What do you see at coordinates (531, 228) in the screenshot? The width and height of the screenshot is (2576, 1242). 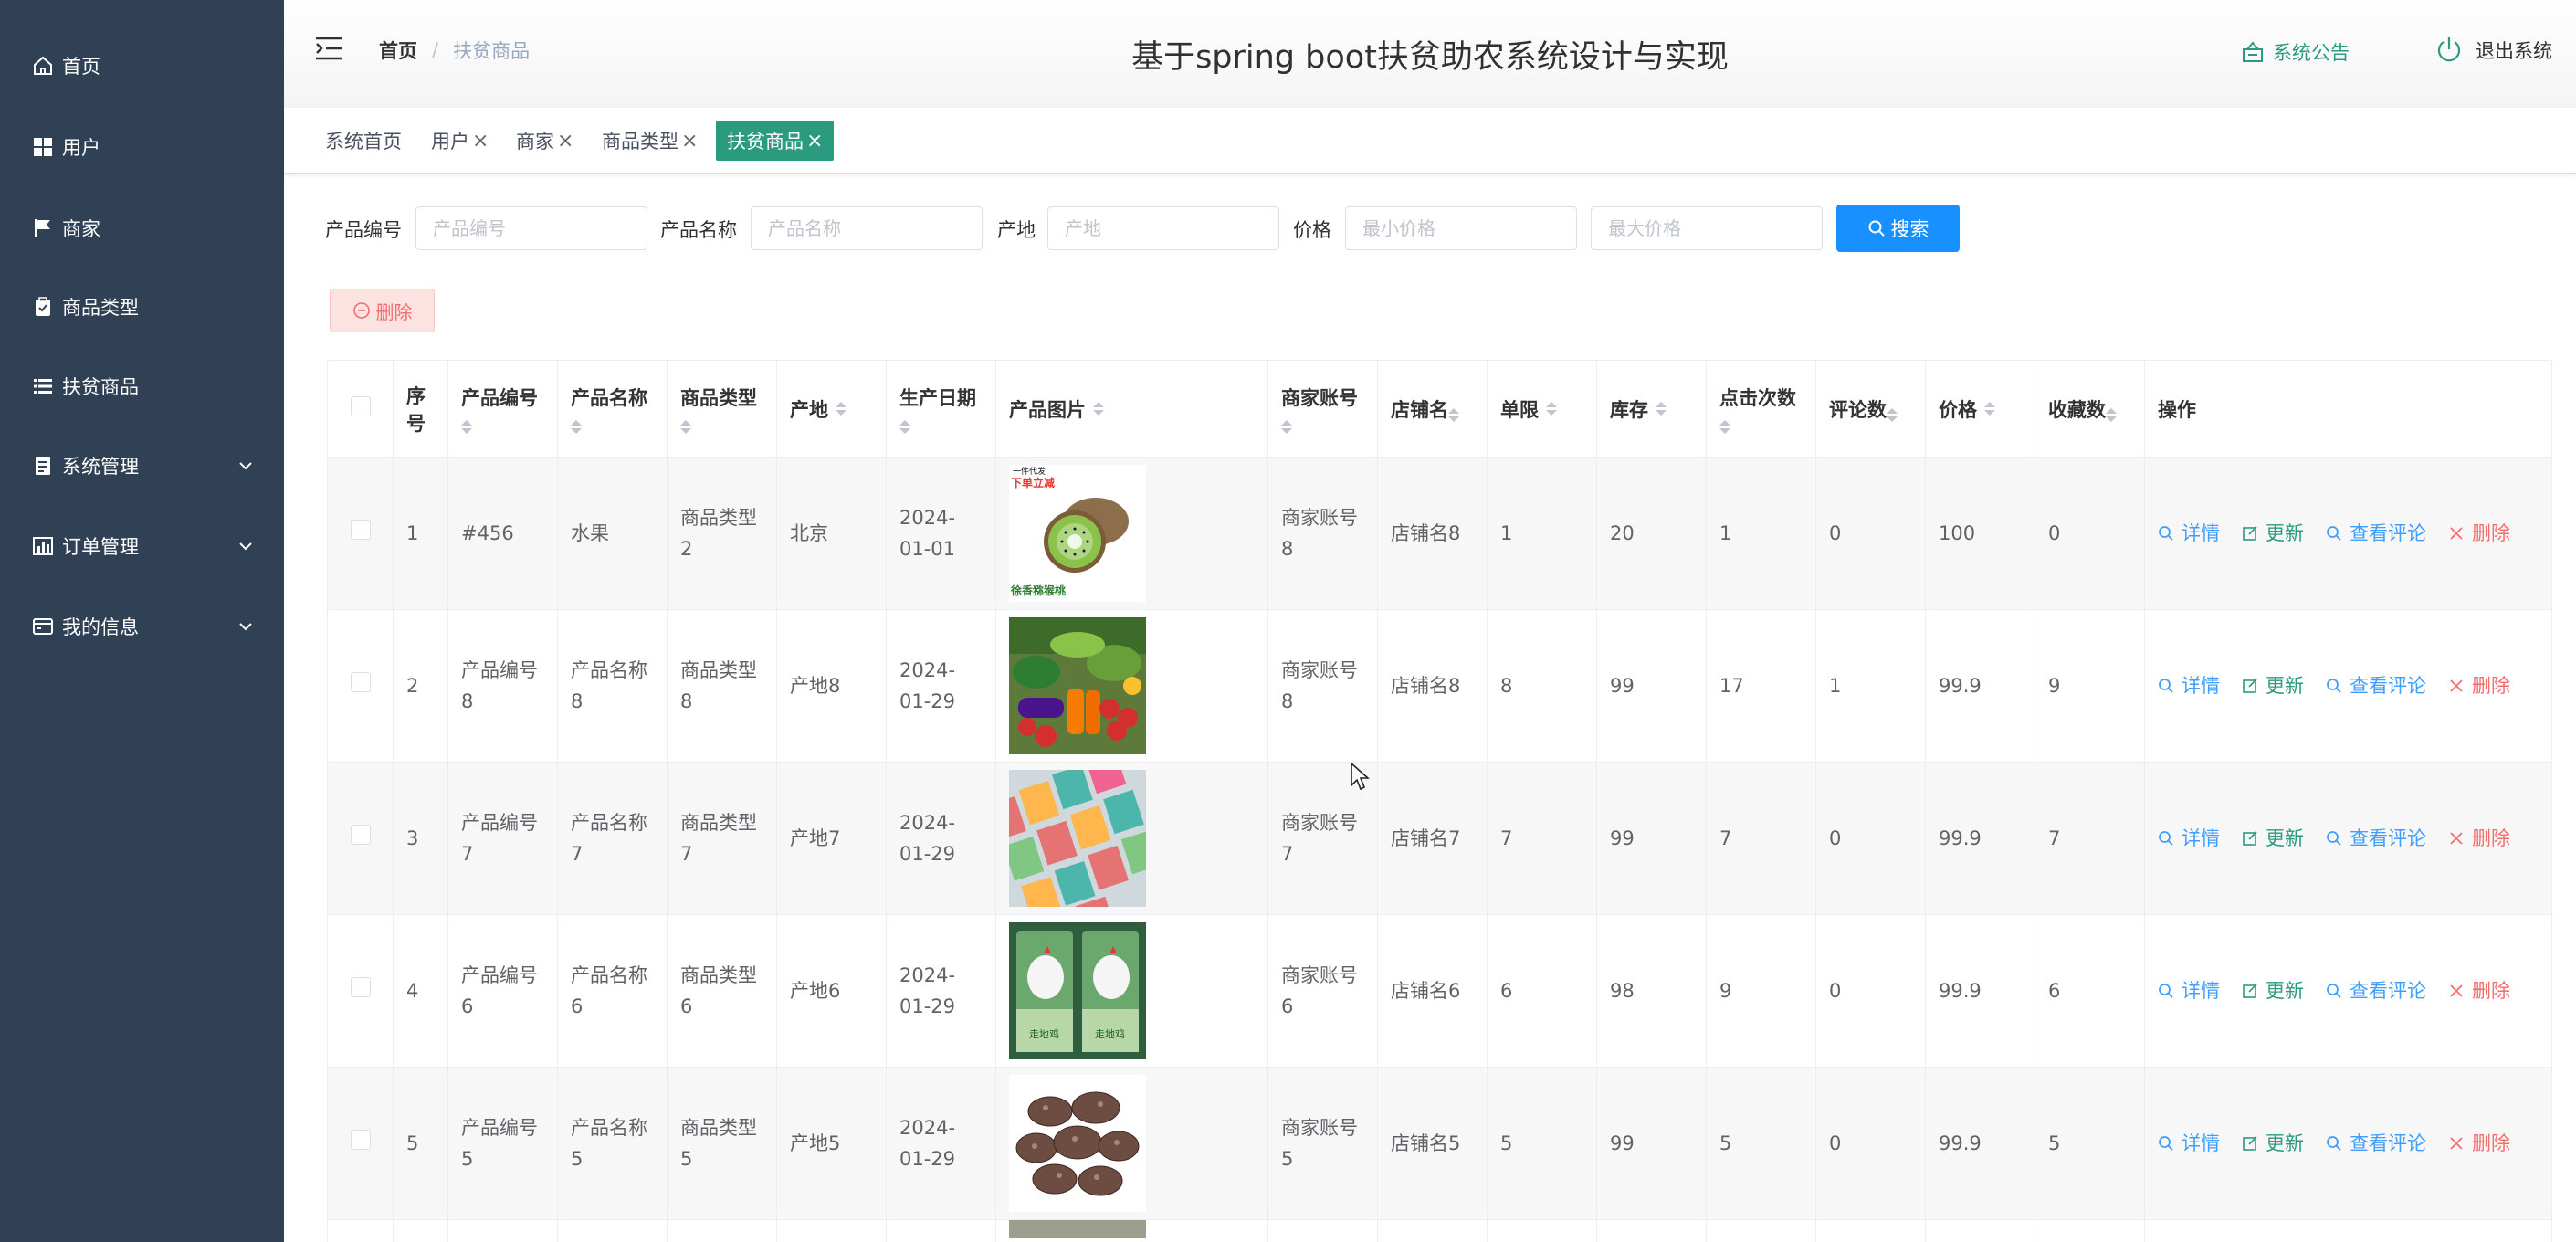 I see `search-input-code` at bounding box center [531, 228].